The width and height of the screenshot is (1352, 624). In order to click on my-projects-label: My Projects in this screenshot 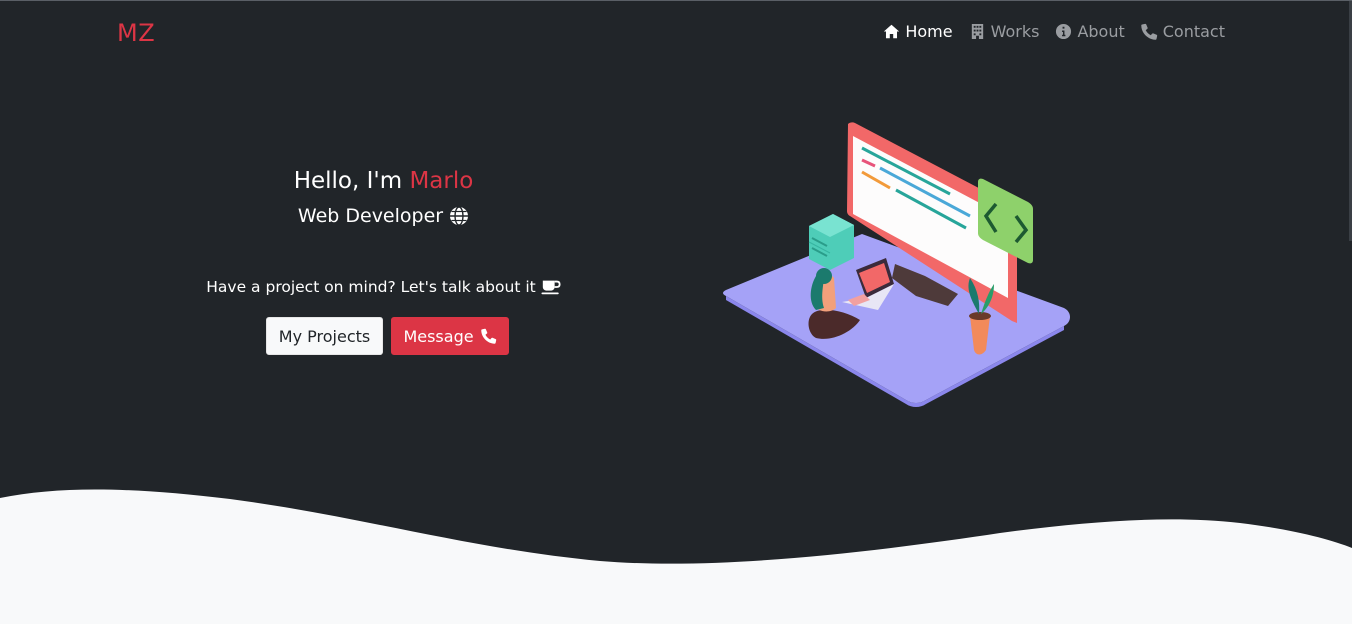, I will do `click(324, 336)`.